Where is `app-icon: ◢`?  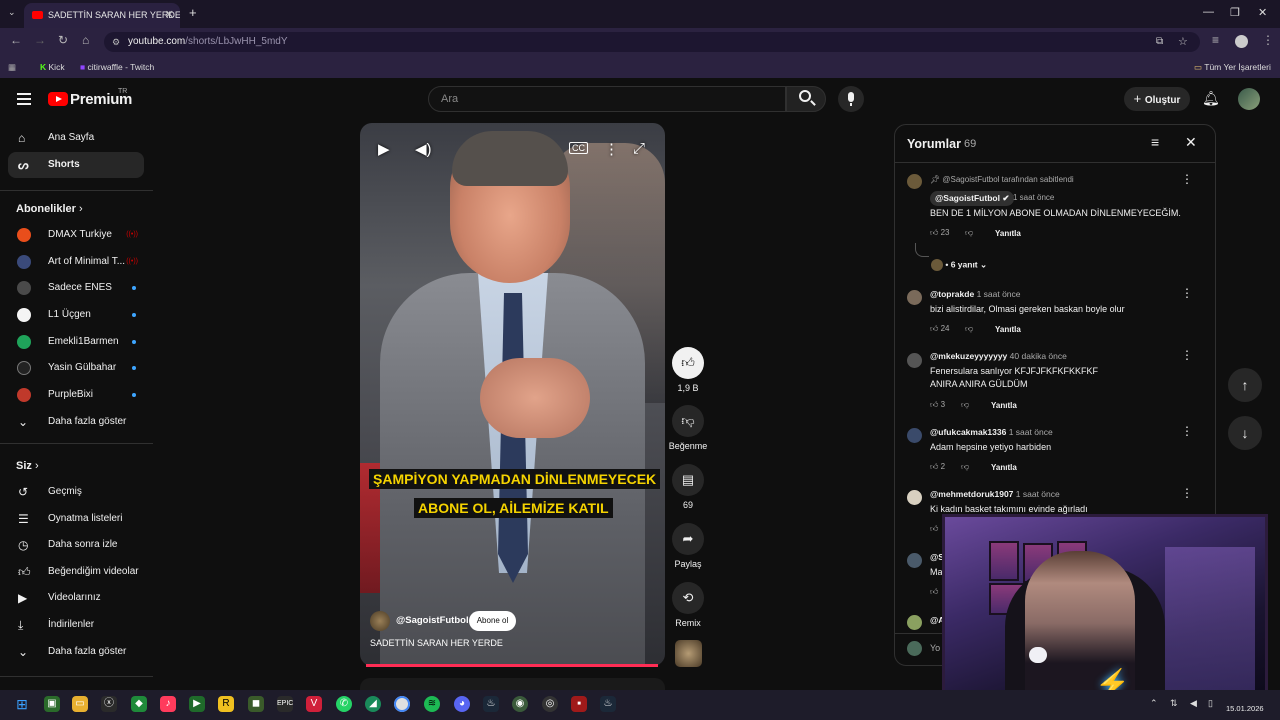
app-icon: ◢ is located at coordinates (373, 704).